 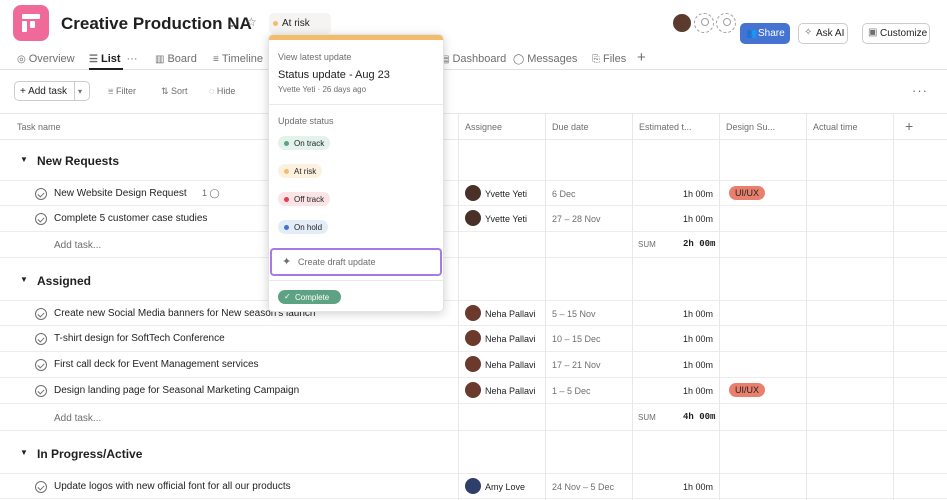 I want to click on tab-files: ⎘ Files, so click(x=609, y=59).